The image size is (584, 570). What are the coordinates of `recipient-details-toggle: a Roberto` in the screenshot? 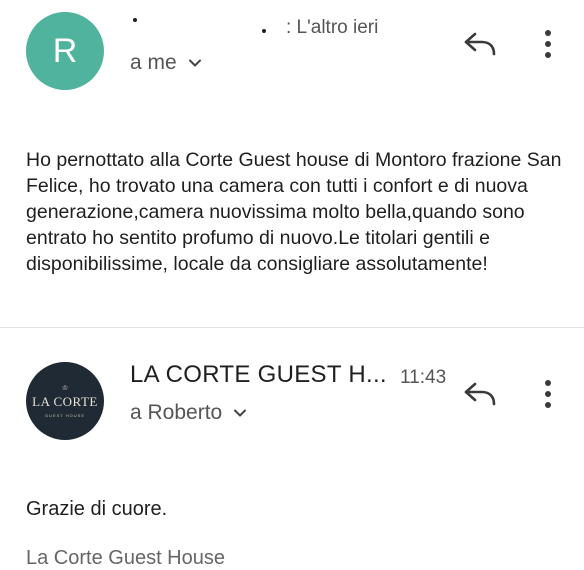 It's located at (189, 413).